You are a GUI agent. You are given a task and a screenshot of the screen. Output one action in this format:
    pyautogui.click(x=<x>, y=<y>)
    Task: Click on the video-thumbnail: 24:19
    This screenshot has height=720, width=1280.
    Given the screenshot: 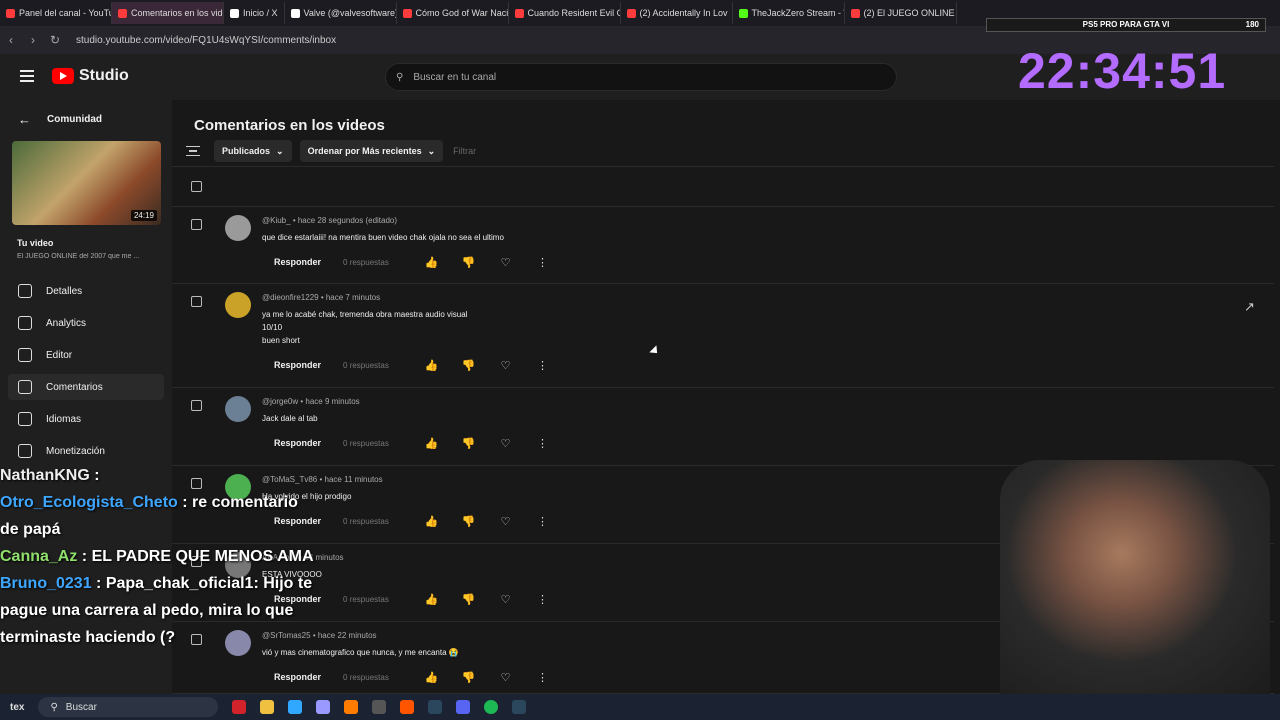 What is the action you would take?
    pyautogui.click(x=86, y=183)
    